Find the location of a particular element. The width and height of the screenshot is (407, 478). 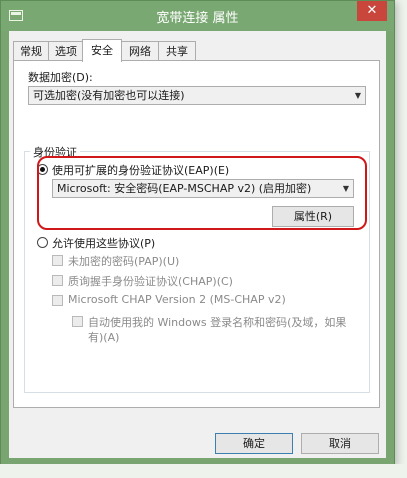

close-button: ✕ is located at coordinates (372, 11).